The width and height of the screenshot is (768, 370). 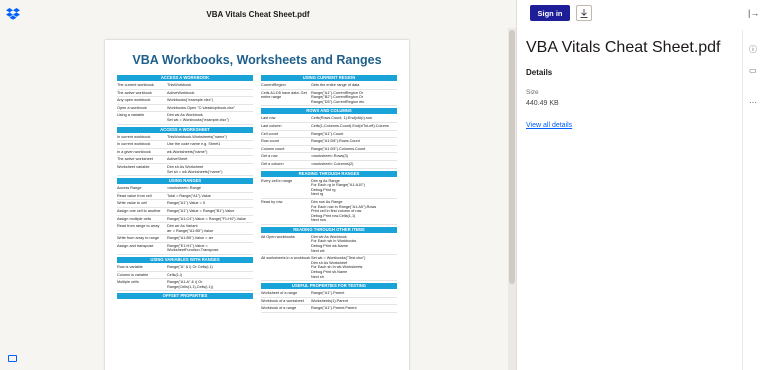 What do you see at coordinates (185, 129) in the screenshot?
I see `section-heading: ACCESS A WORKSHEET` at bounding box center [185, 129].